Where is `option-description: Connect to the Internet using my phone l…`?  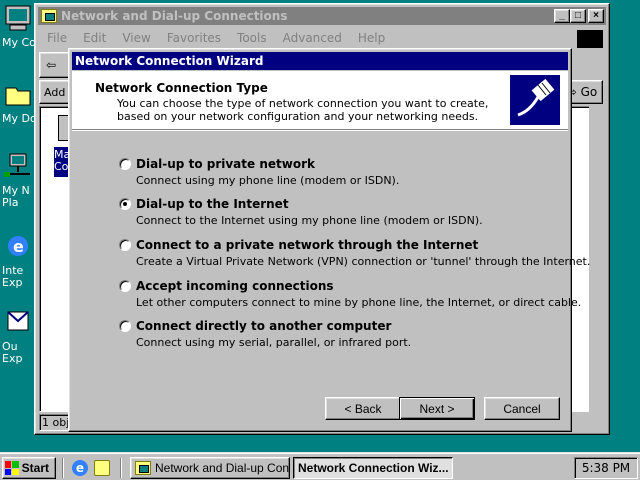
option-description: Connect to the Internet using my phone l… is located at coordinates (309, 220).